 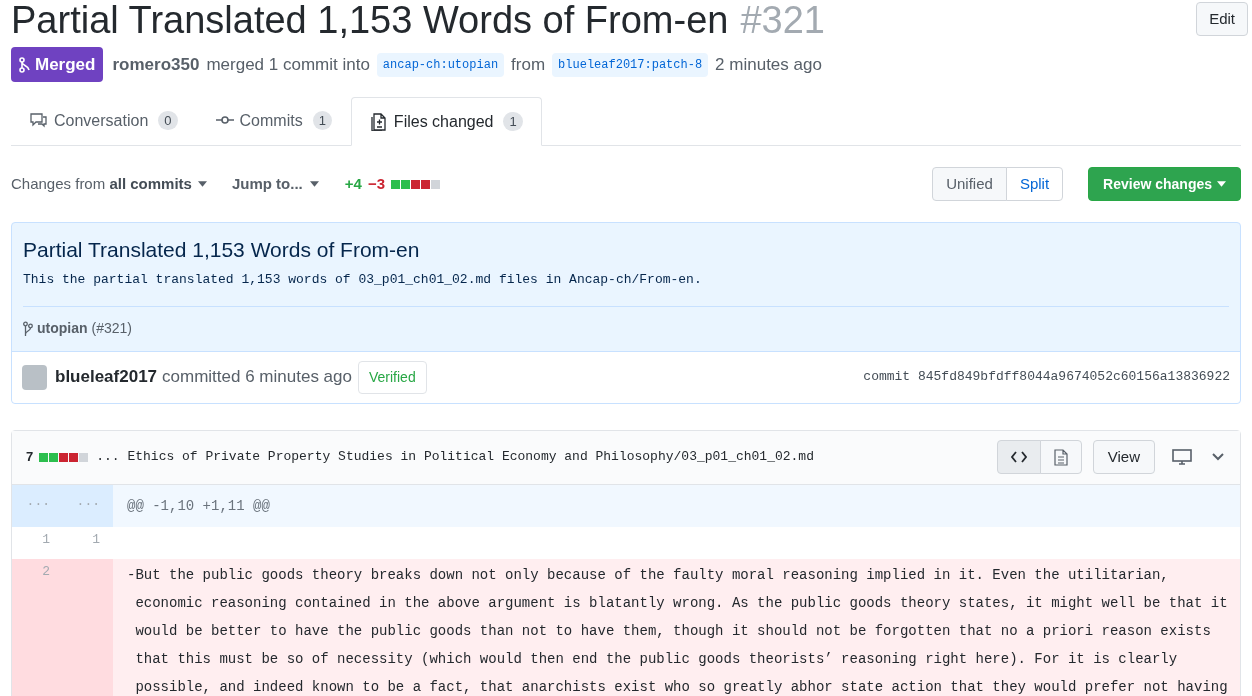 What do you see at coordinates (222, 250) in the screenshot?
I see `commit-title: Partial Translated 1,153 Words of From-en` at bounding box center [222, 250].